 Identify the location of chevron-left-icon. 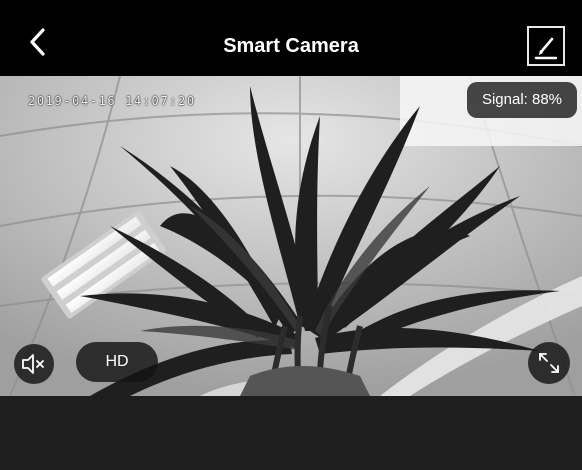
(37, 42).